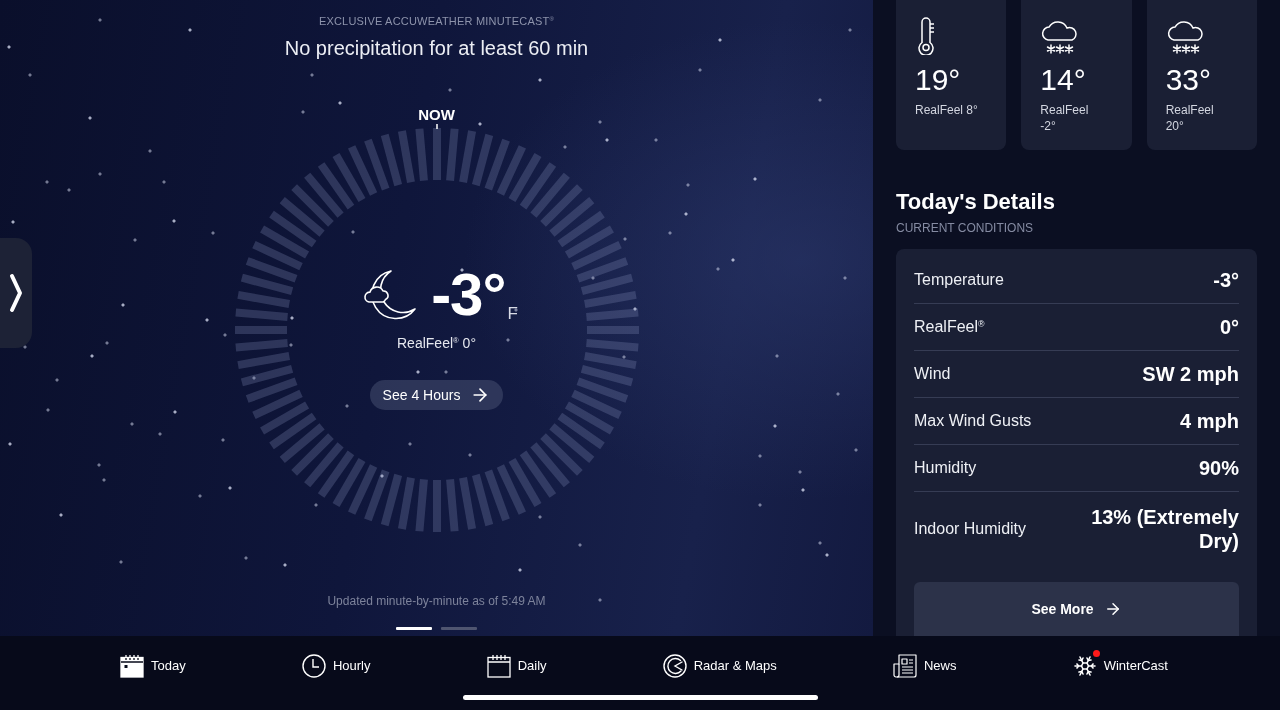 The width and height of the screenshot is (1280, 710). What do you see at coordinates (390, 295) in the screenshot?
I see `moon-cloud-icon` at bounding box center [390, 295].